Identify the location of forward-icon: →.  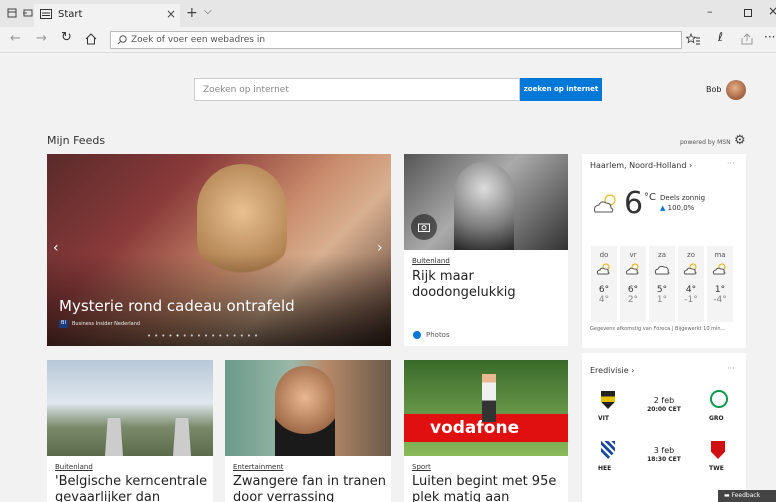
(41, 38).